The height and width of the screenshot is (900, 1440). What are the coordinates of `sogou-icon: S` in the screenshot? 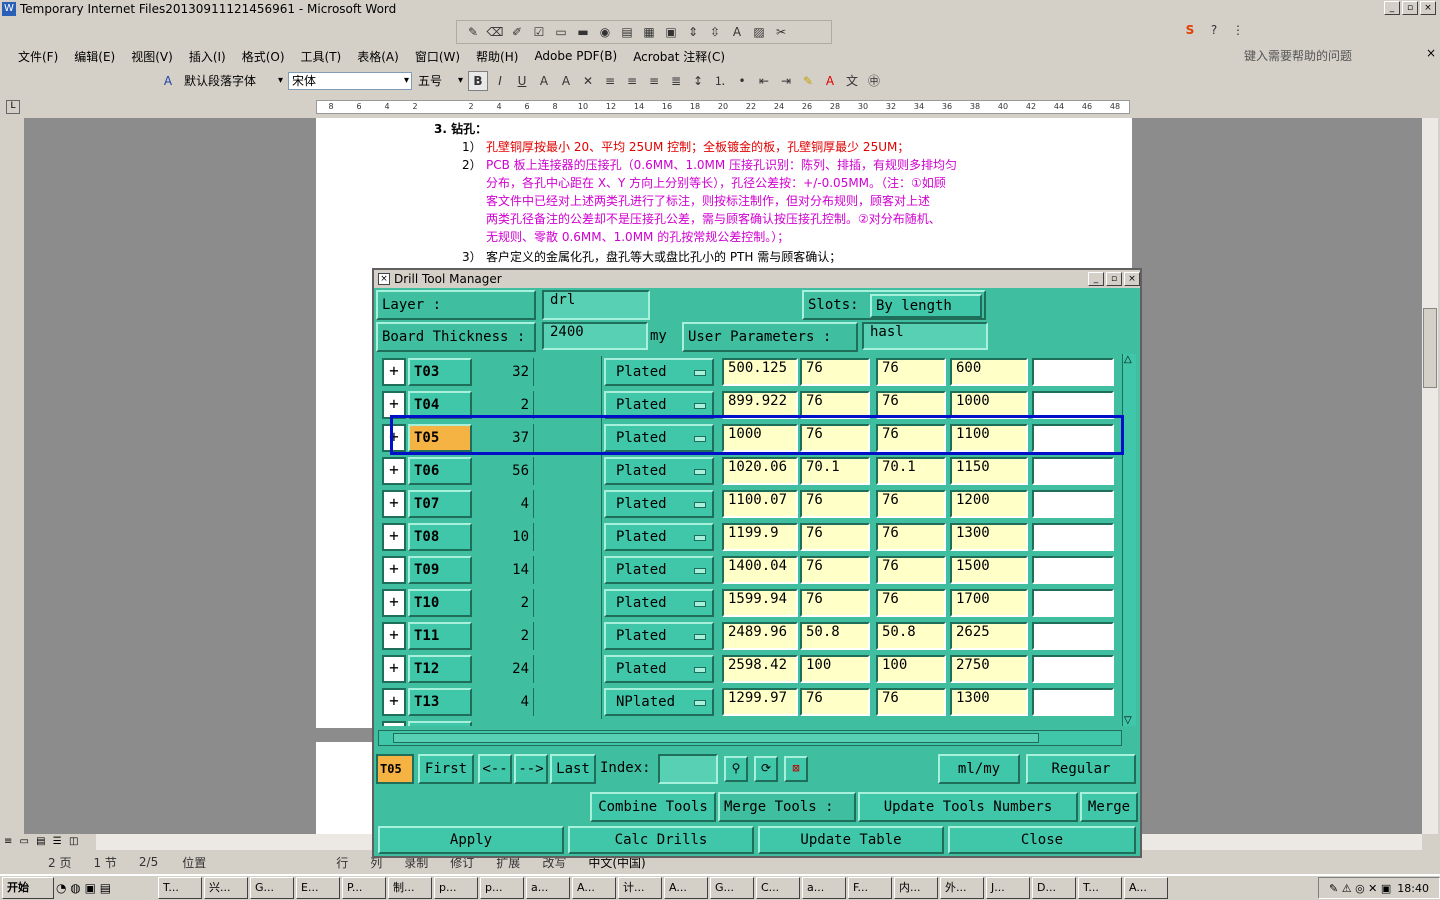 It's located at (1190, 30).